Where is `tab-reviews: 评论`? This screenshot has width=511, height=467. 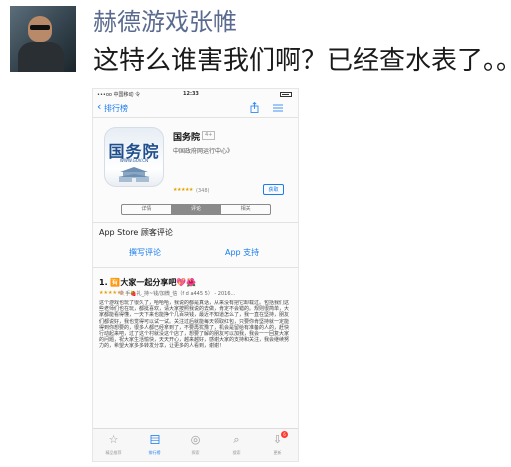 tab-reviews: 评论 is located at coordinates (195, 209).